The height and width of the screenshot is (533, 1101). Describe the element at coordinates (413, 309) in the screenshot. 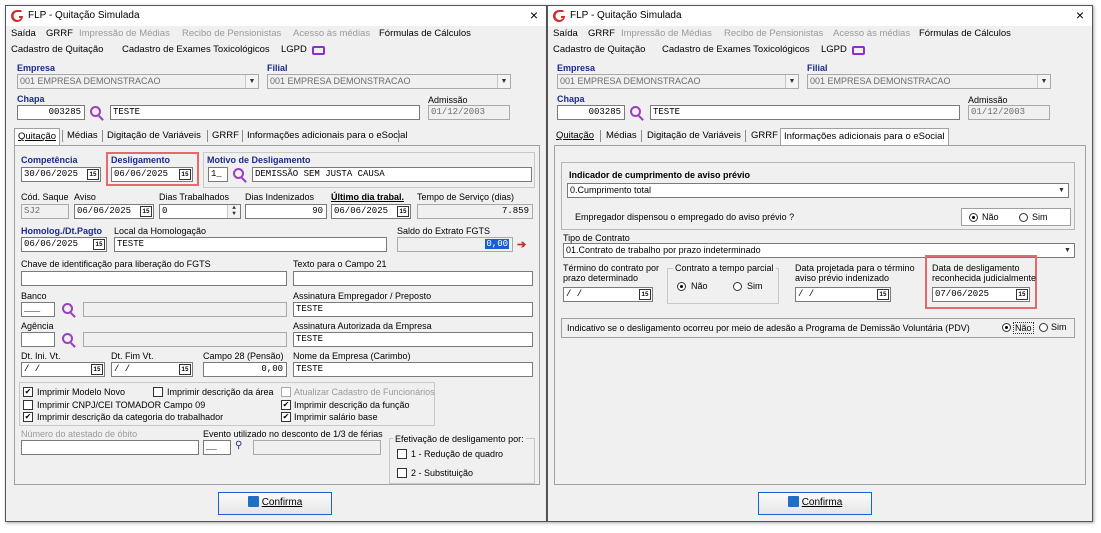

I see `assin-emp-field: TESTE` at that location.